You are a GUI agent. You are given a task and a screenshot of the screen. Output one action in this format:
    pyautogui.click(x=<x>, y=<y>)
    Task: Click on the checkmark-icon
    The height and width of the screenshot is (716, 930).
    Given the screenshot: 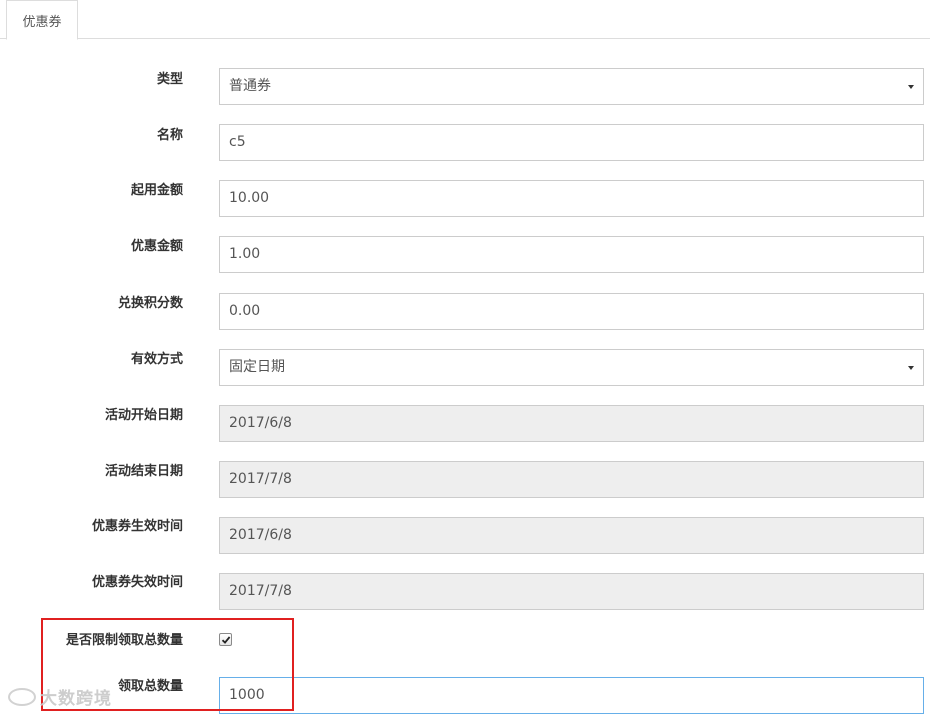 What is the action you would take?
    pyautogui.click(x=226, y=640)
    